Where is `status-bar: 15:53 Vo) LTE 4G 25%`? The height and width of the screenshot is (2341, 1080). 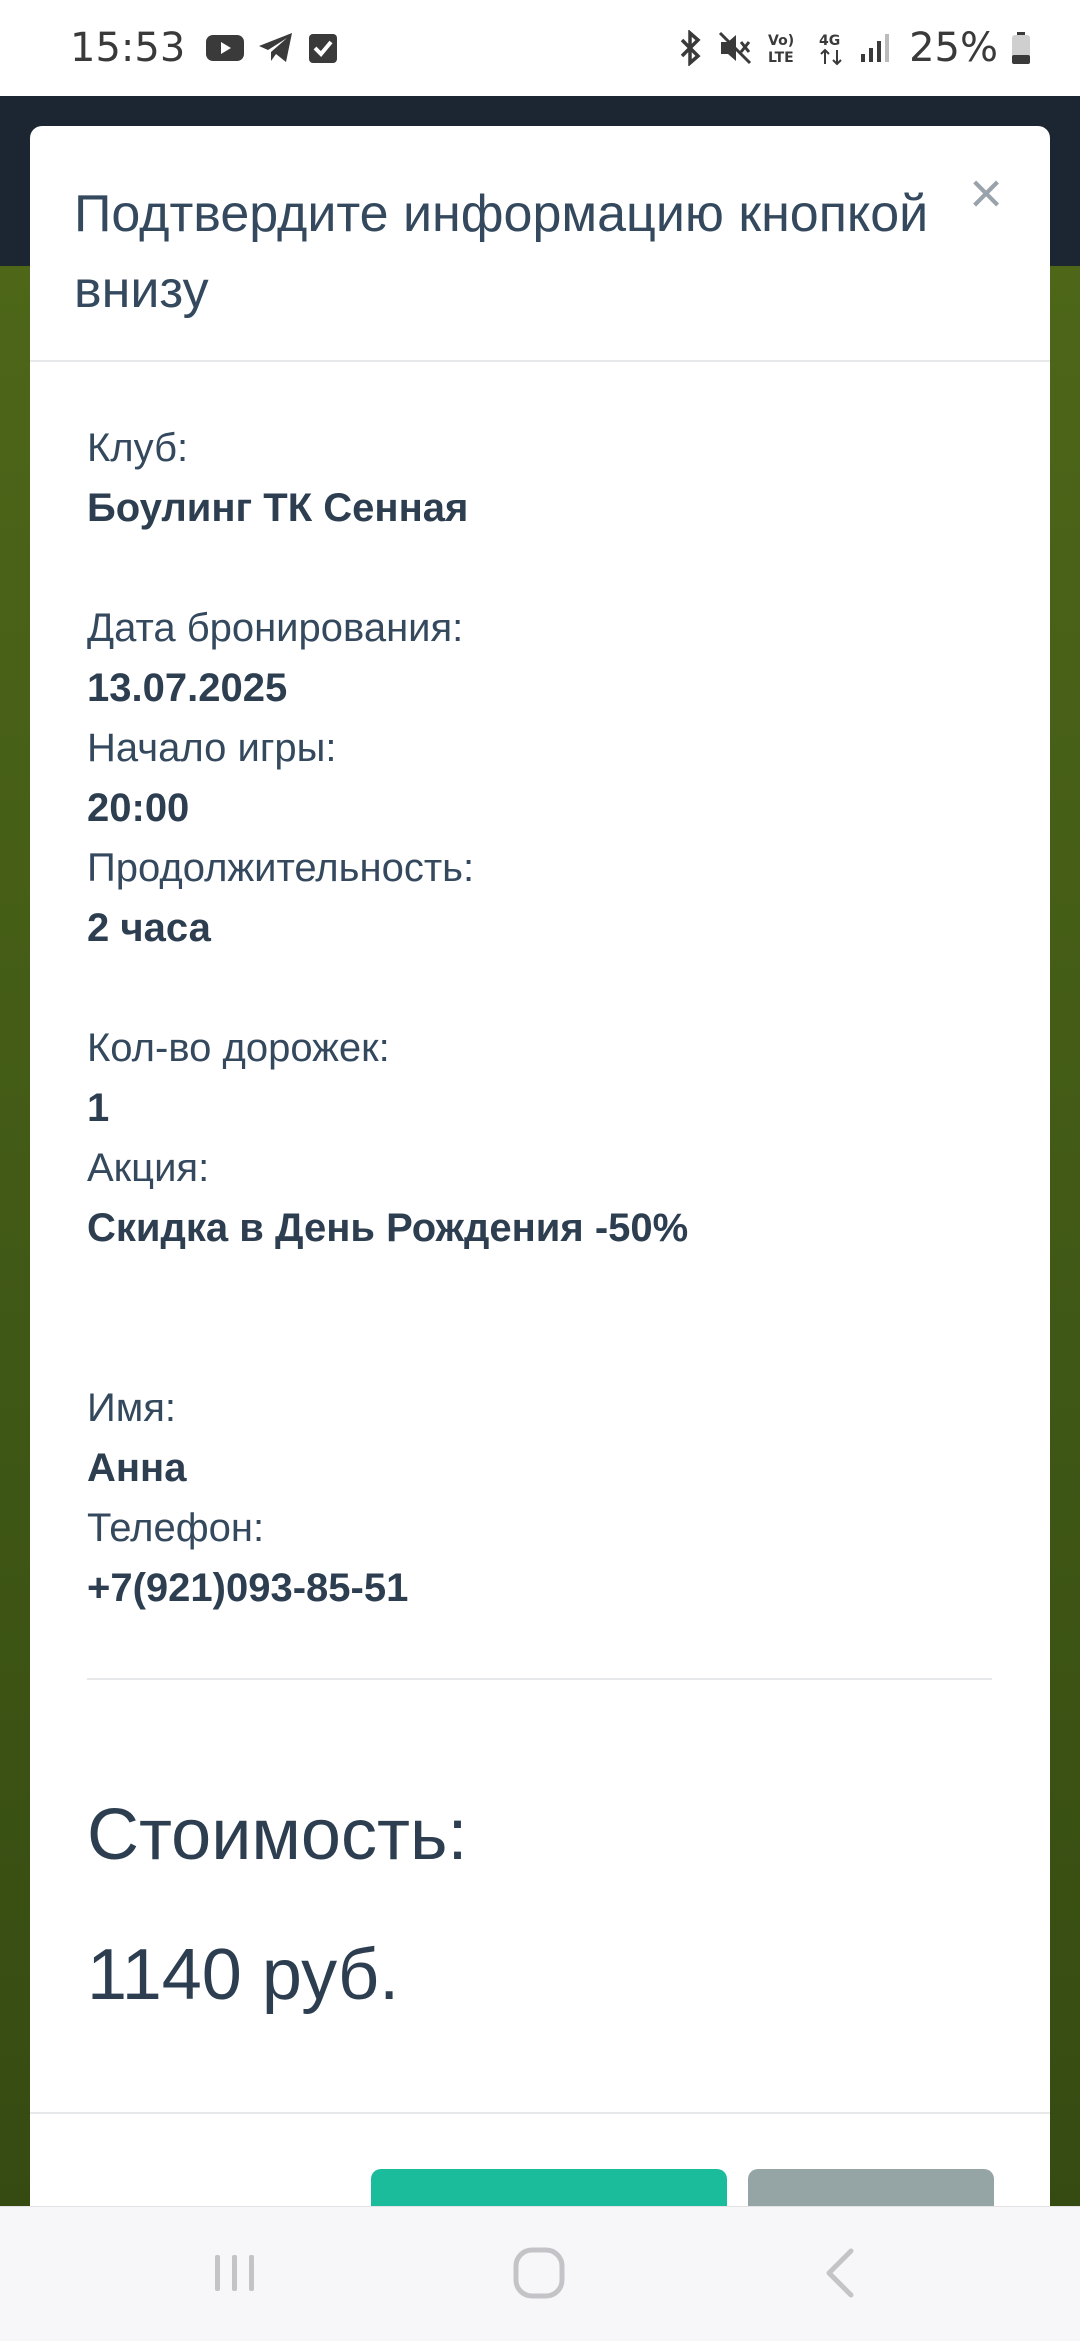
status-bar: 15:53 Vo) LTE 4G 25% is located at coordinates (540, 48).